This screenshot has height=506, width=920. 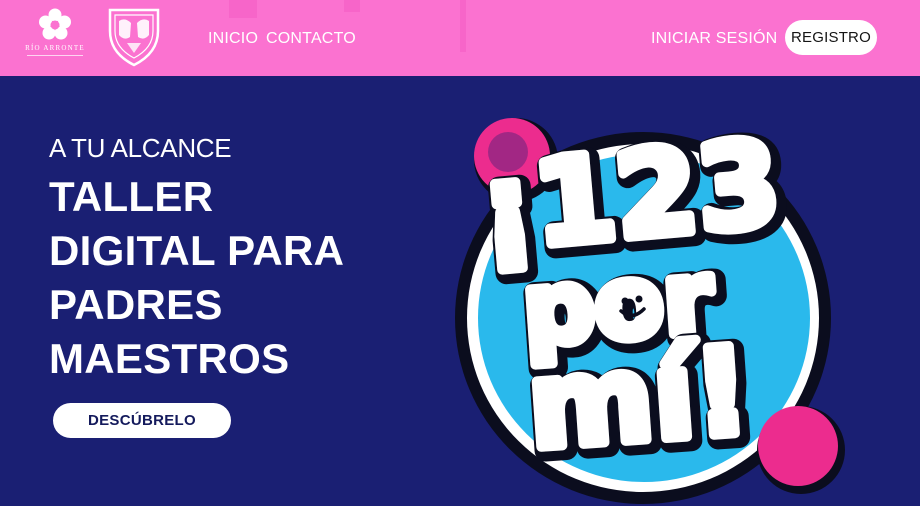 I want to click on hero-eyebrow: A TU ALCANCE, so click(x=140, y=148).